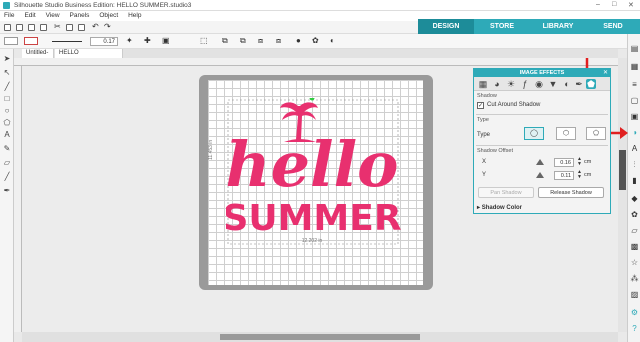 This screenshot has width=640, height=342. I want to click on y-label: Y, so click(484, 175).